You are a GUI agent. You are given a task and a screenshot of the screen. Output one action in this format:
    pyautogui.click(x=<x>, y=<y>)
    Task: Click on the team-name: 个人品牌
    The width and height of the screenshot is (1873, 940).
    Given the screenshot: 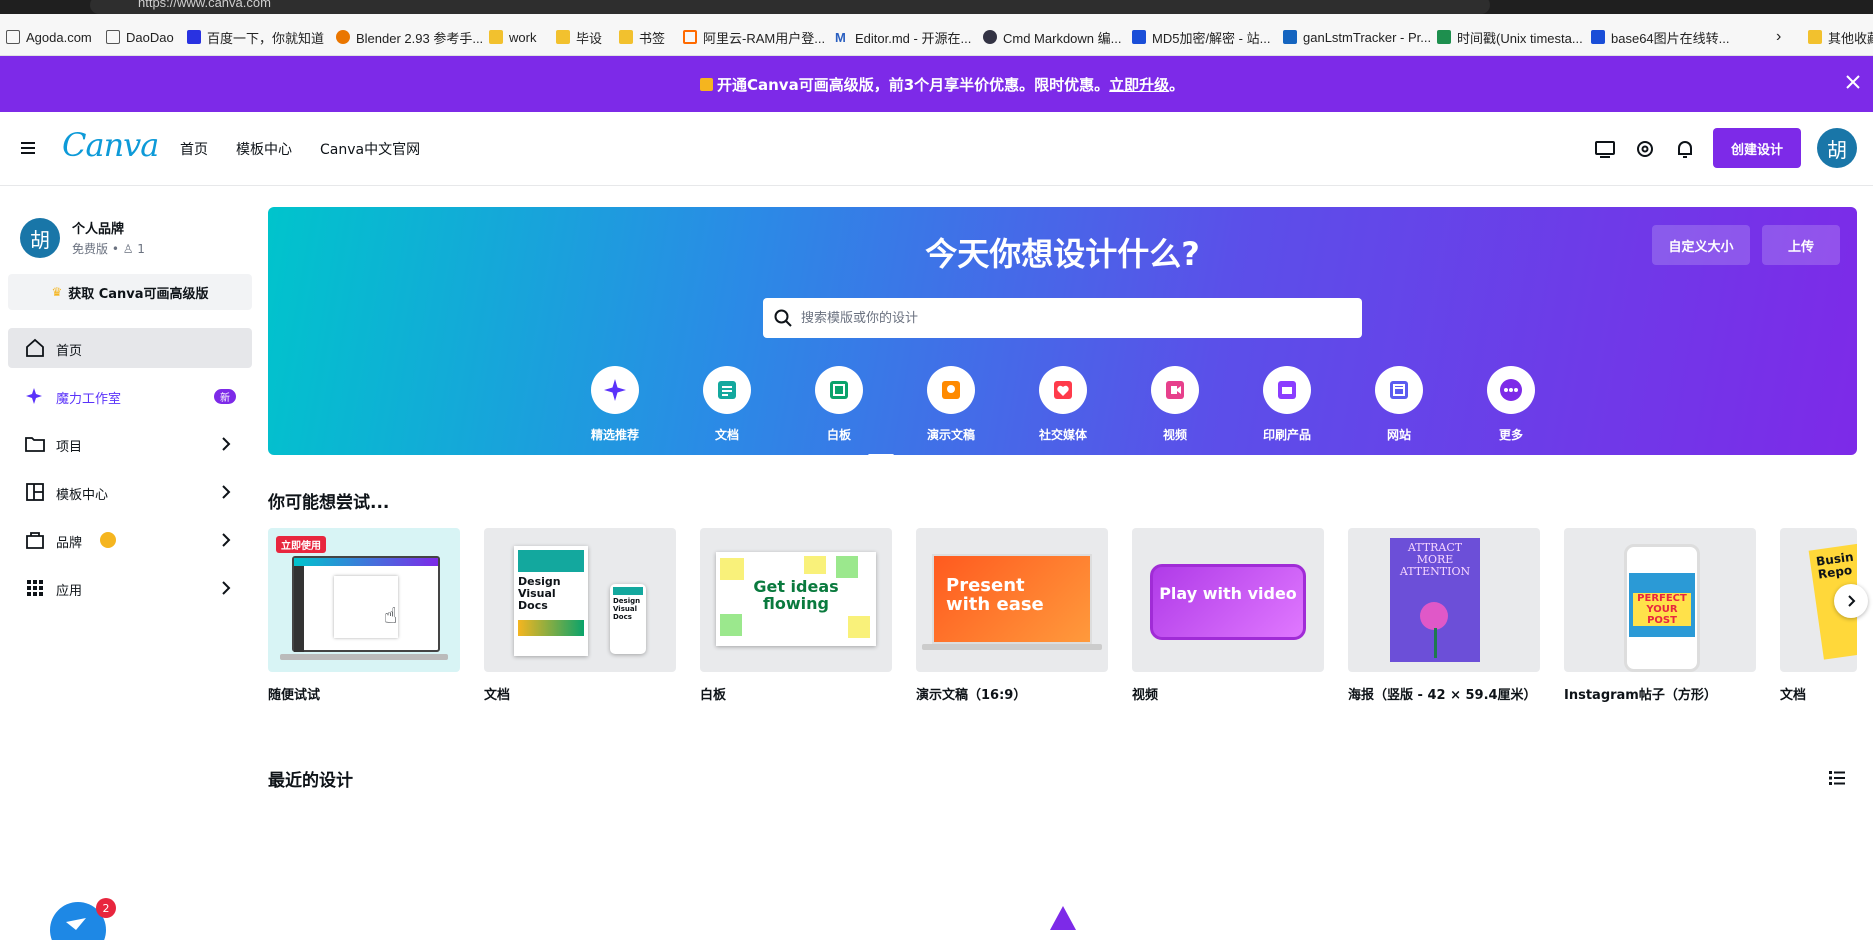 What is the action you would take?
    pyautogui.click(x=98, y=227)
    